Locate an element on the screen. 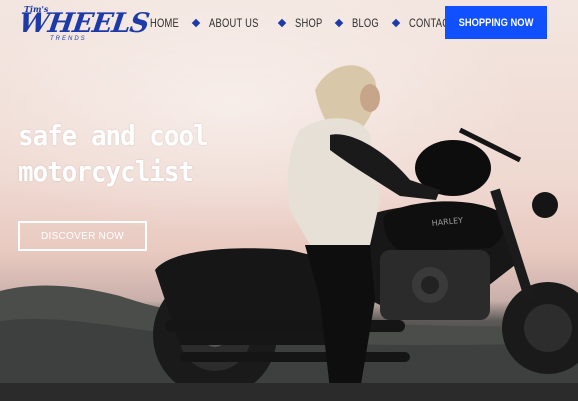 This screenshot has width=578, height=401. shopping-now-label: SHOPPING NOW is located at coordinates (496, 22).